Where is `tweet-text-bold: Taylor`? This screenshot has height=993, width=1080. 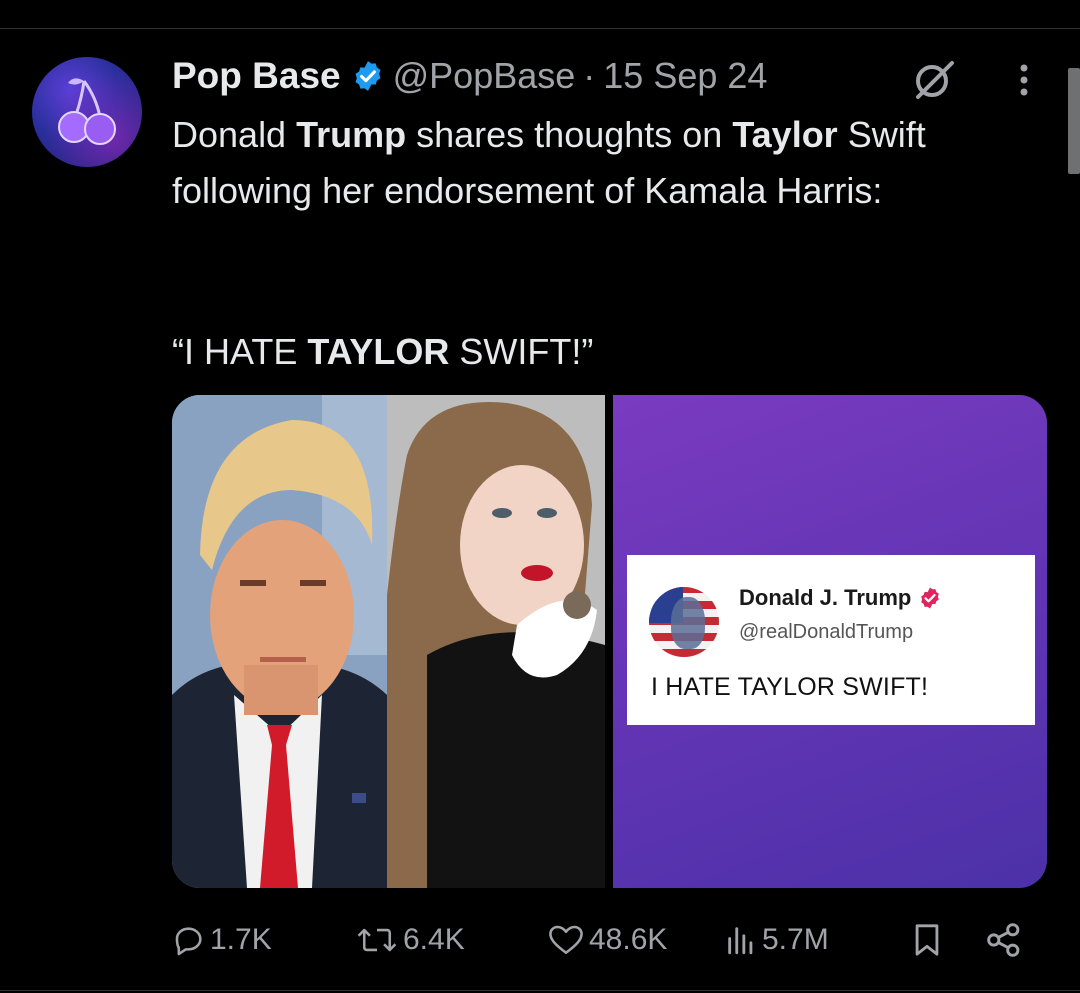
tweet-text-bold: Taylor is located at coordinates (785, 134).